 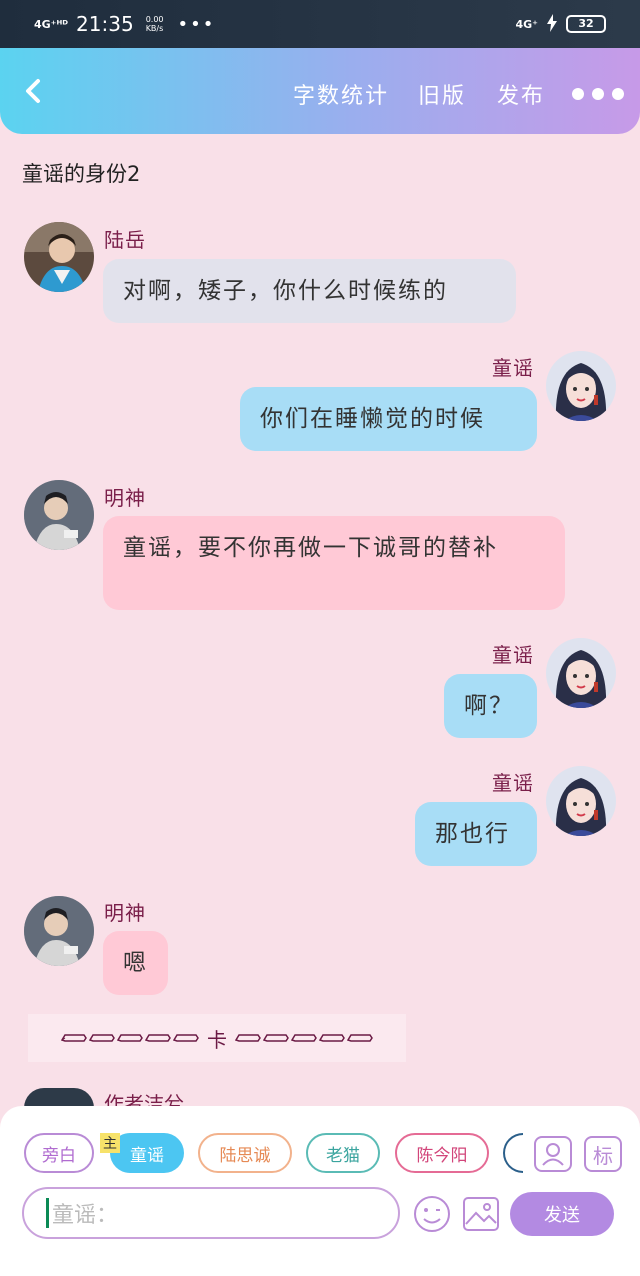 I want to click on back-button, so click(x=34, y=91).